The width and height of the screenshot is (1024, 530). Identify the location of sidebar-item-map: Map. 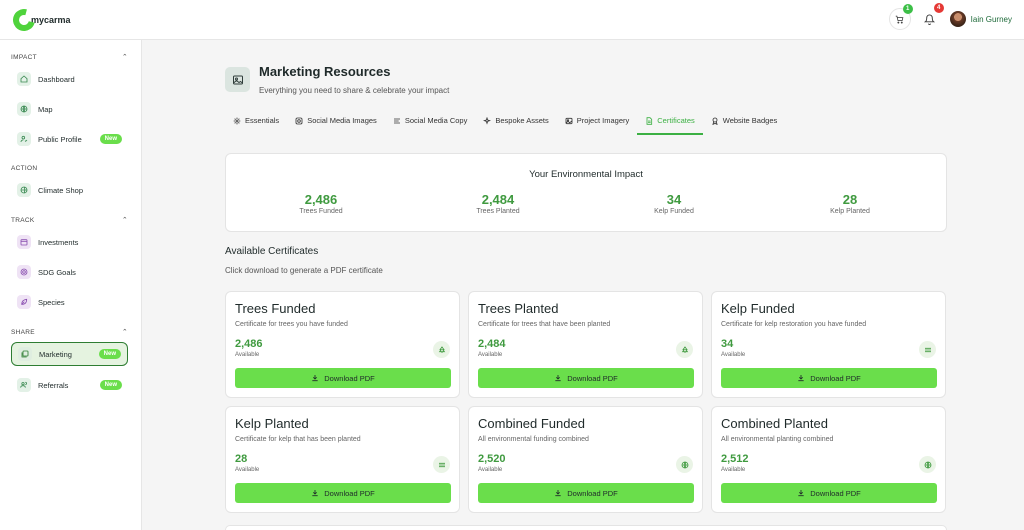
(69, 109).